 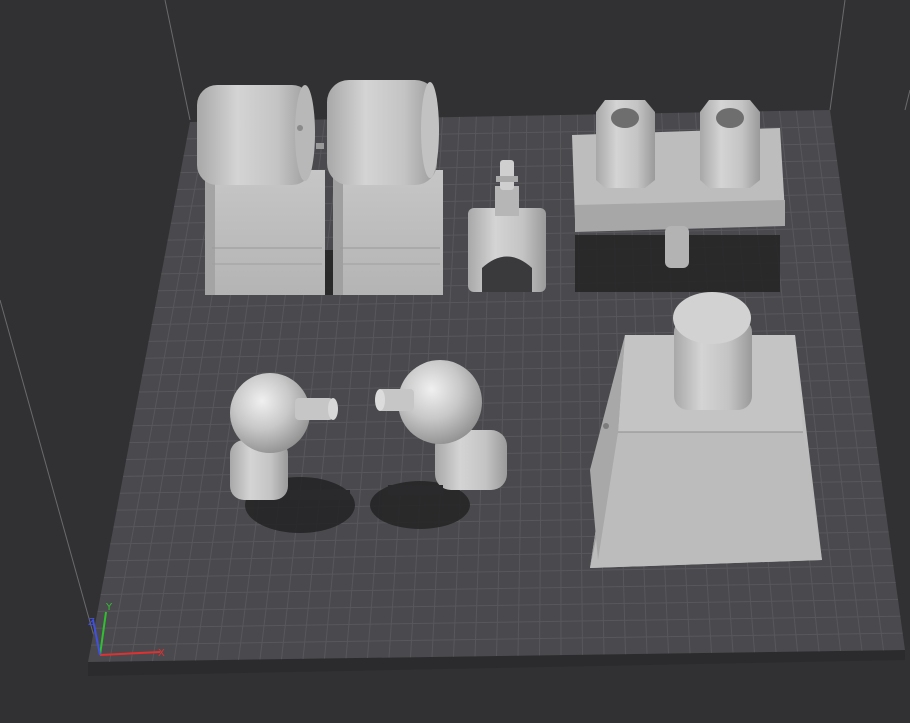 I want to click on model-block-right, so click(x=385, y=187).